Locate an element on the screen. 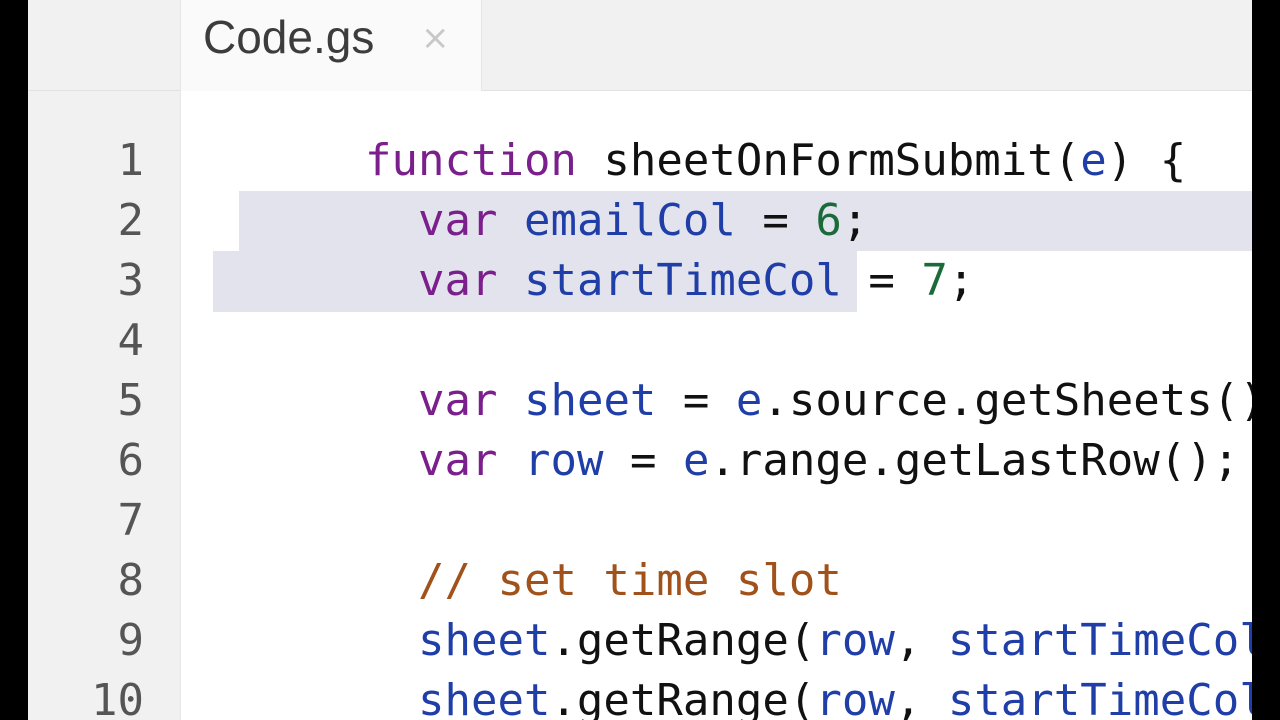 This screenshot has width=1280, height=720. code-line: // set time slot is located at coordinates (603, 581).